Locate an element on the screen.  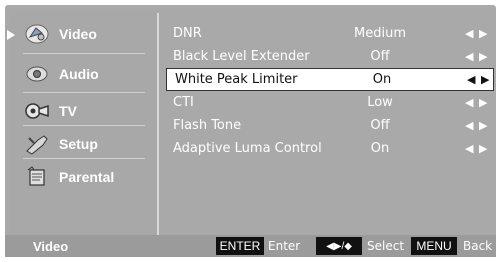
menu-row-black-level-extender: Black Level Extender Off ◀ ▶ is located at coordinates (330, 56).